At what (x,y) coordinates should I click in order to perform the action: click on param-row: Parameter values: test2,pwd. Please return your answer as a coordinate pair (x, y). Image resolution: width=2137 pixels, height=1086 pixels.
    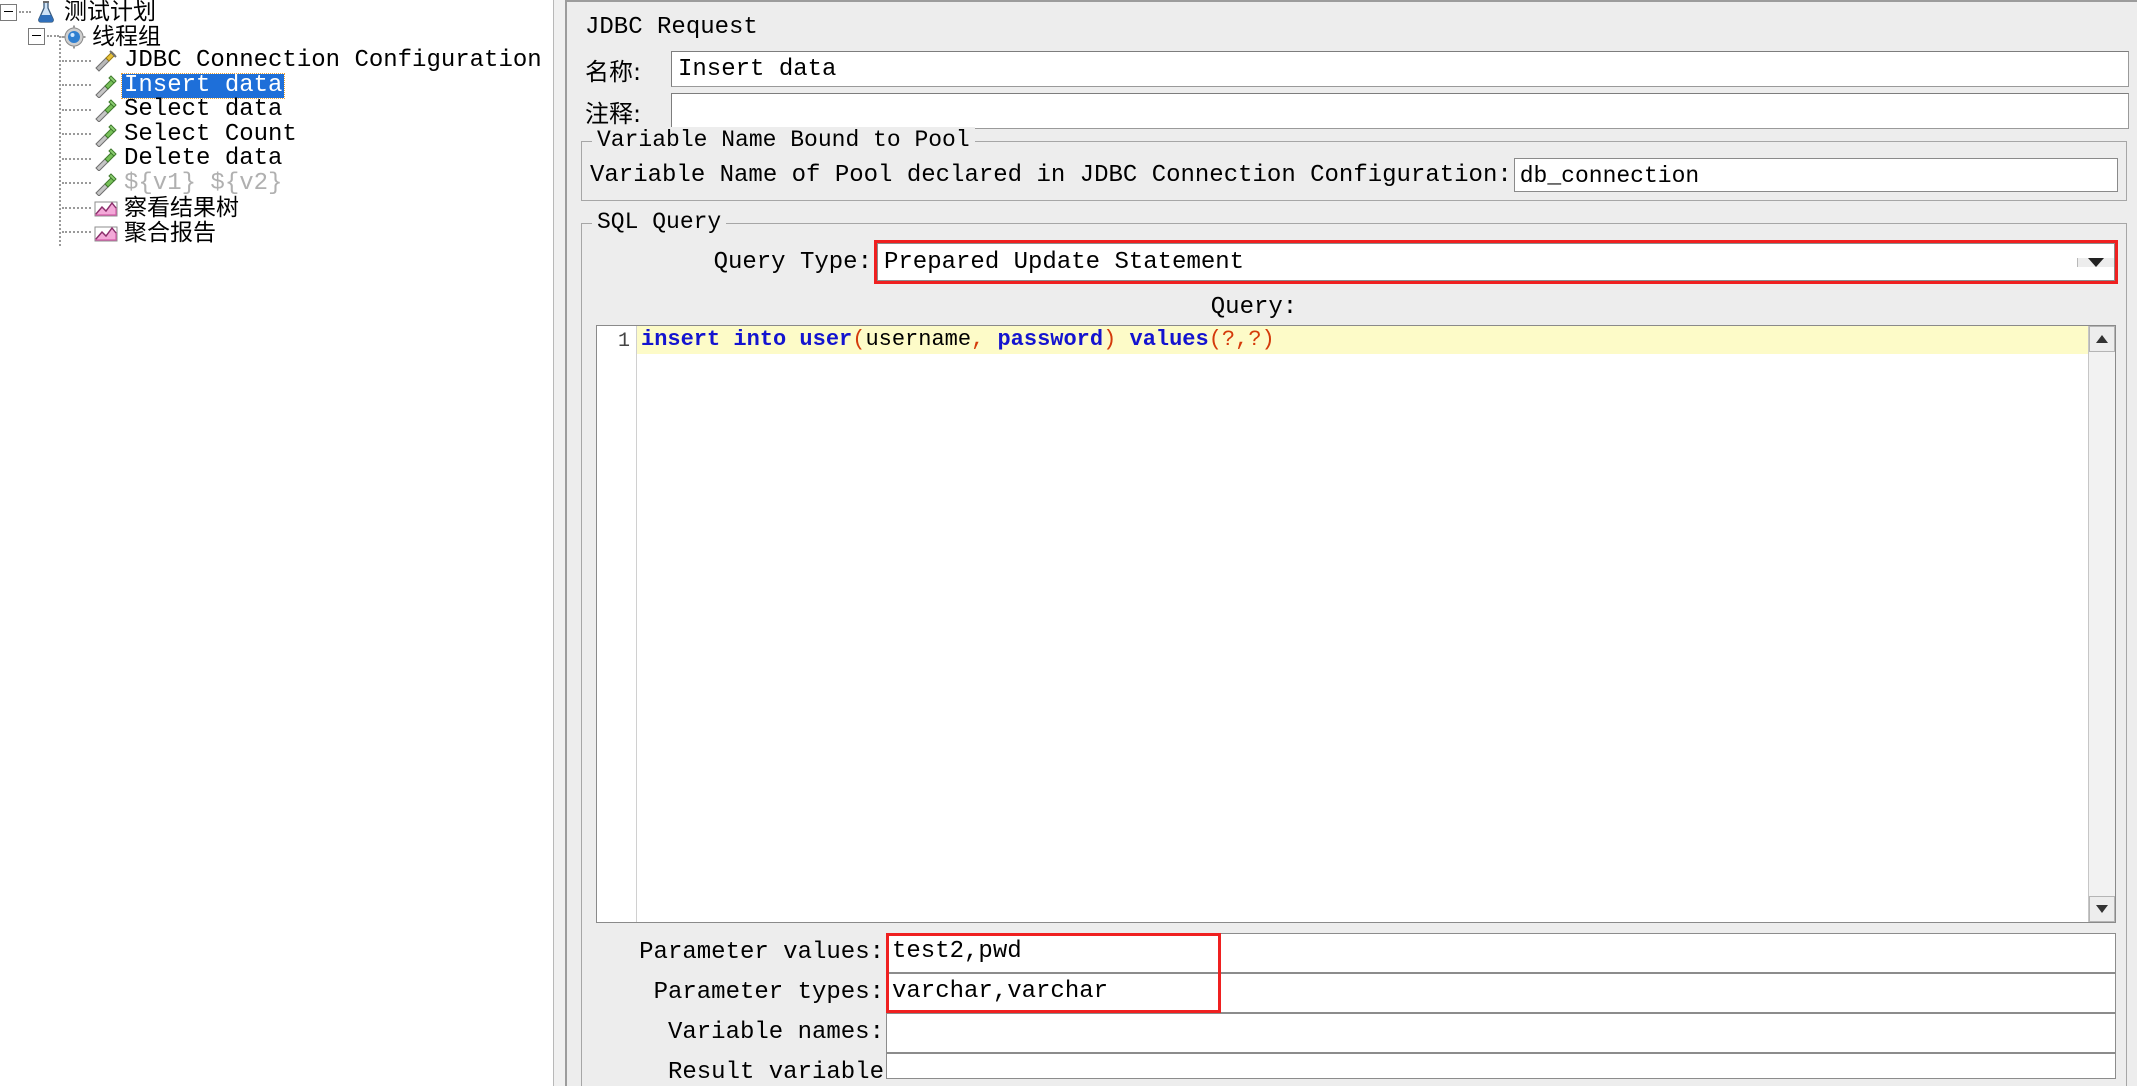
    Looking at the image, I should click on (1356, 953).